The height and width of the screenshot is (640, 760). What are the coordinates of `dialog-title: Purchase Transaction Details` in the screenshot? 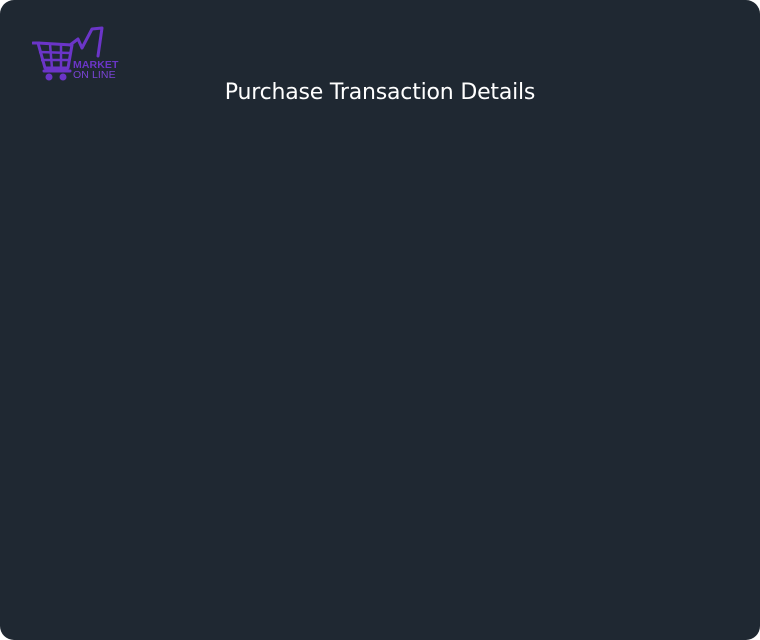 It's located at (380, 92).